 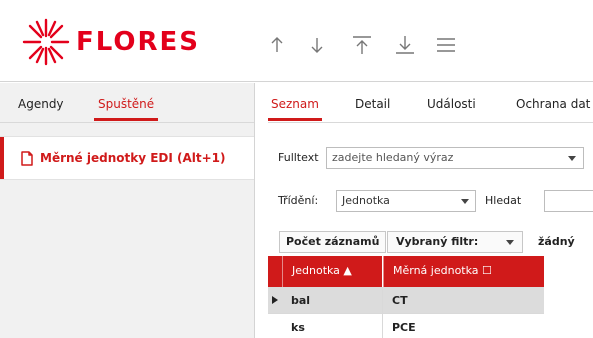 I want to click on column-header-jednotka: Jednotka ▲, so click(x=332, y=271).